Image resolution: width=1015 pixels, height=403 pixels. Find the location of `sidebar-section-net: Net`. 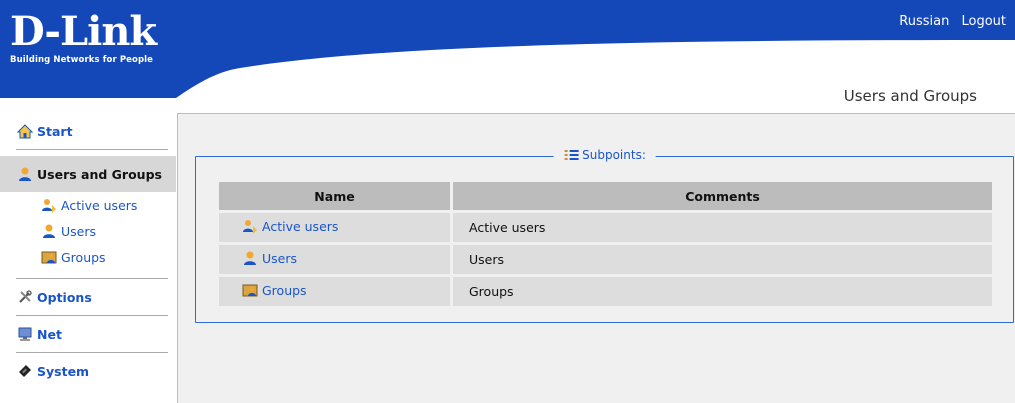

sidebar-section-net: Net is located at coordinates (88, 334).